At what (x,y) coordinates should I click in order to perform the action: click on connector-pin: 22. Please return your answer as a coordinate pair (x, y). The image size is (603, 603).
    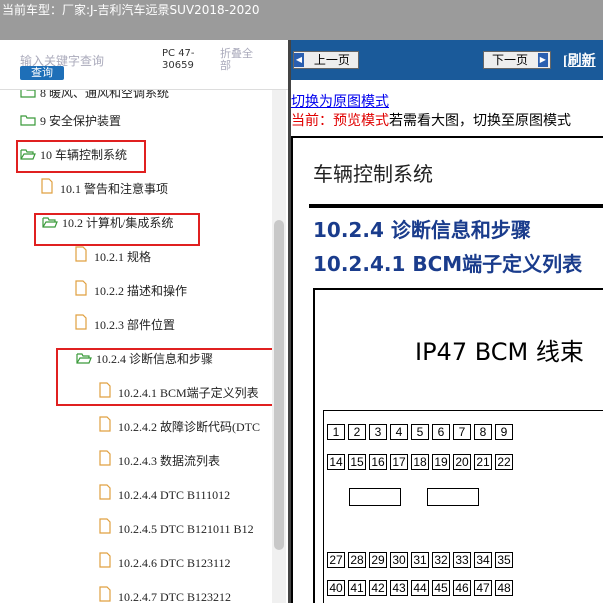
    Looking at the image, I should click on (504, 462).